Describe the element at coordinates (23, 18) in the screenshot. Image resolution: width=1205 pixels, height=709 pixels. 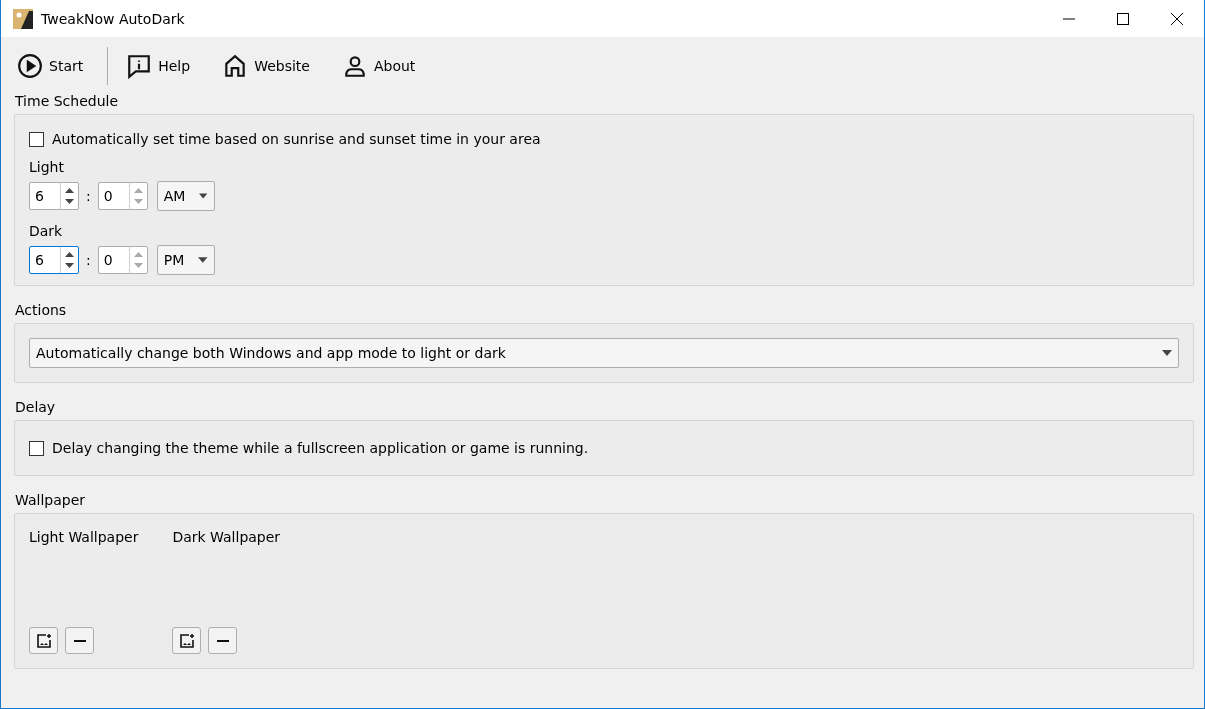
I see `app-logo-icon` at that location.